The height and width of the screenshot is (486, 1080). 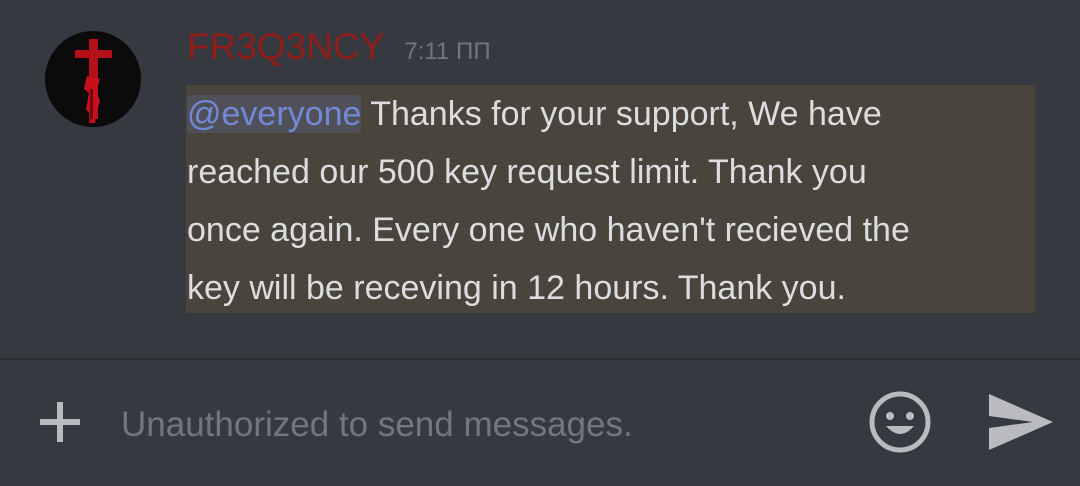 I want to click on smiley-icon, so click(x=900, y=422).